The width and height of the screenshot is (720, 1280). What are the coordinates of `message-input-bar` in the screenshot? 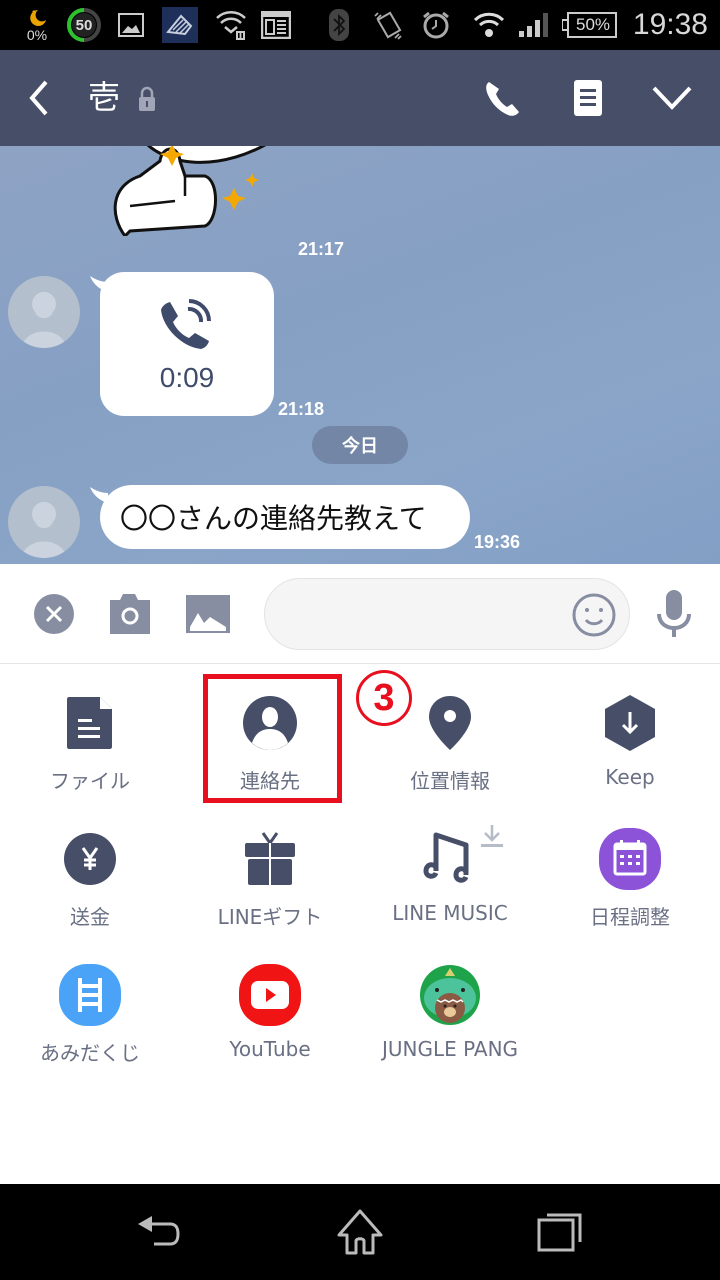 It's located at (360, 614).